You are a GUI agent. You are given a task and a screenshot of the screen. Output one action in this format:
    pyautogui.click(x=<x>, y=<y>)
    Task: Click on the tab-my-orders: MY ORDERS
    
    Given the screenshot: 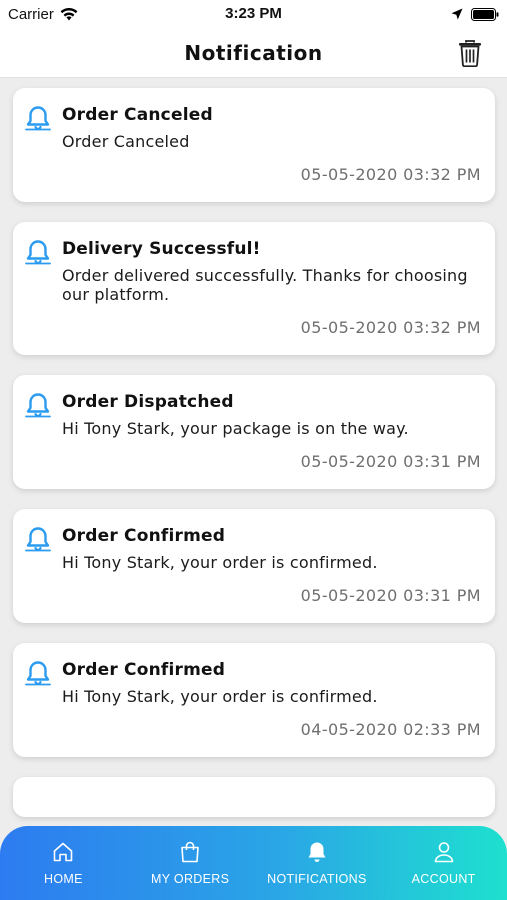 What is the action you would take?
    pyautogui.click(x=190, y=863)
    